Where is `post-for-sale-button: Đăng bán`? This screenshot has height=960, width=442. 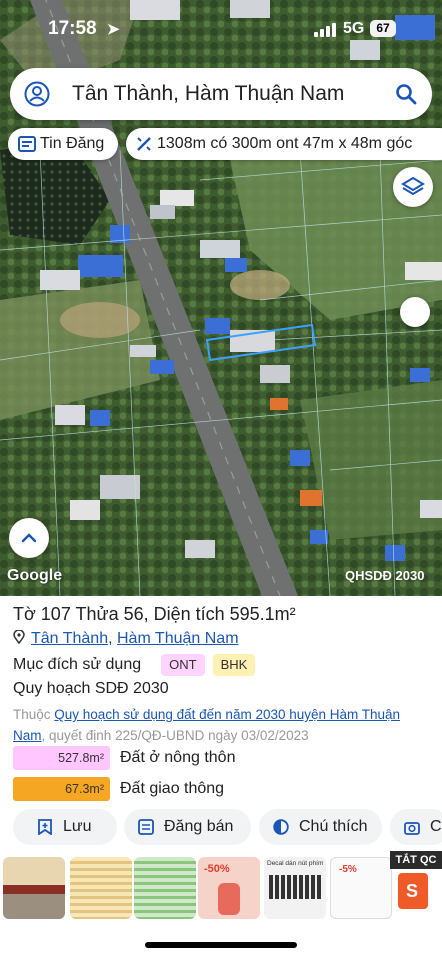
post-for-sale-button: Đăng bán is located at coordinates (187, 827).